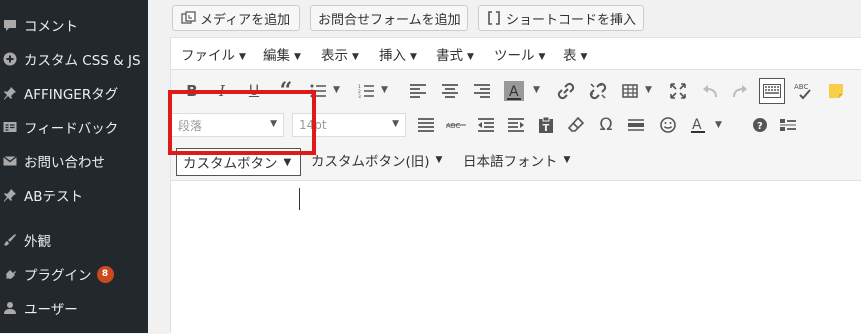 This screenshot has width=861, height=334. Describe the element at coordinates (213, 54) in the screenshot. I see `menu-file: ファイル ▼` at that location.